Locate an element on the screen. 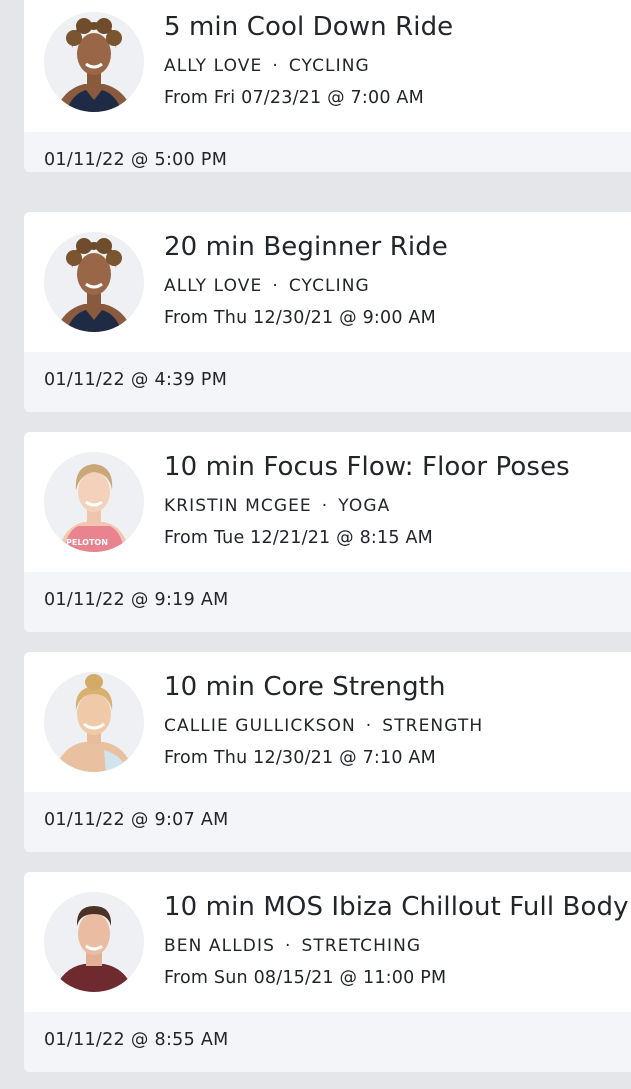  completed-timestamp: 01/11/22 @ 9:19 AM is located at coordinates (136, 600).